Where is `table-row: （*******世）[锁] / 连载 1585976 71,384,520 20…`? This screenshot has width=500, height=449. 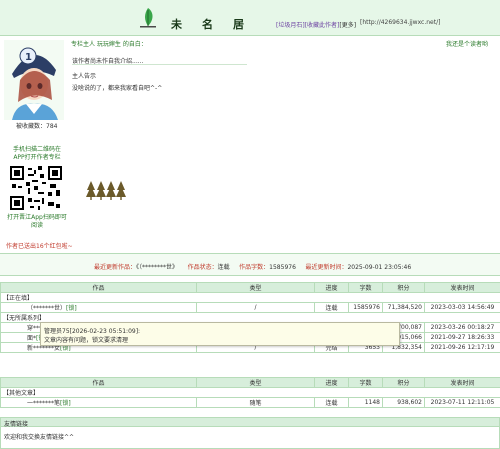
table-row: （*******世）[锁] / 连载 1585976 71,384,520 20… is located at coordinates (250, 307).